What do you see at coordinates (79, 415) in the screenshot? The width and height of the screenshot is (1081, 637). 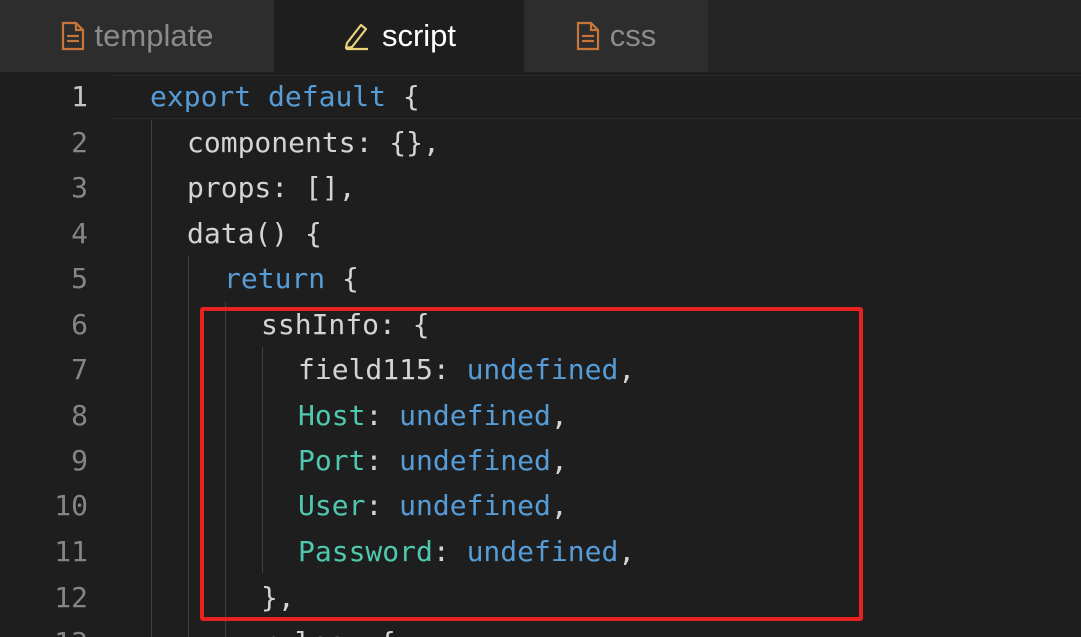 I see `line-number: 8` at bounding box center [79, 415].